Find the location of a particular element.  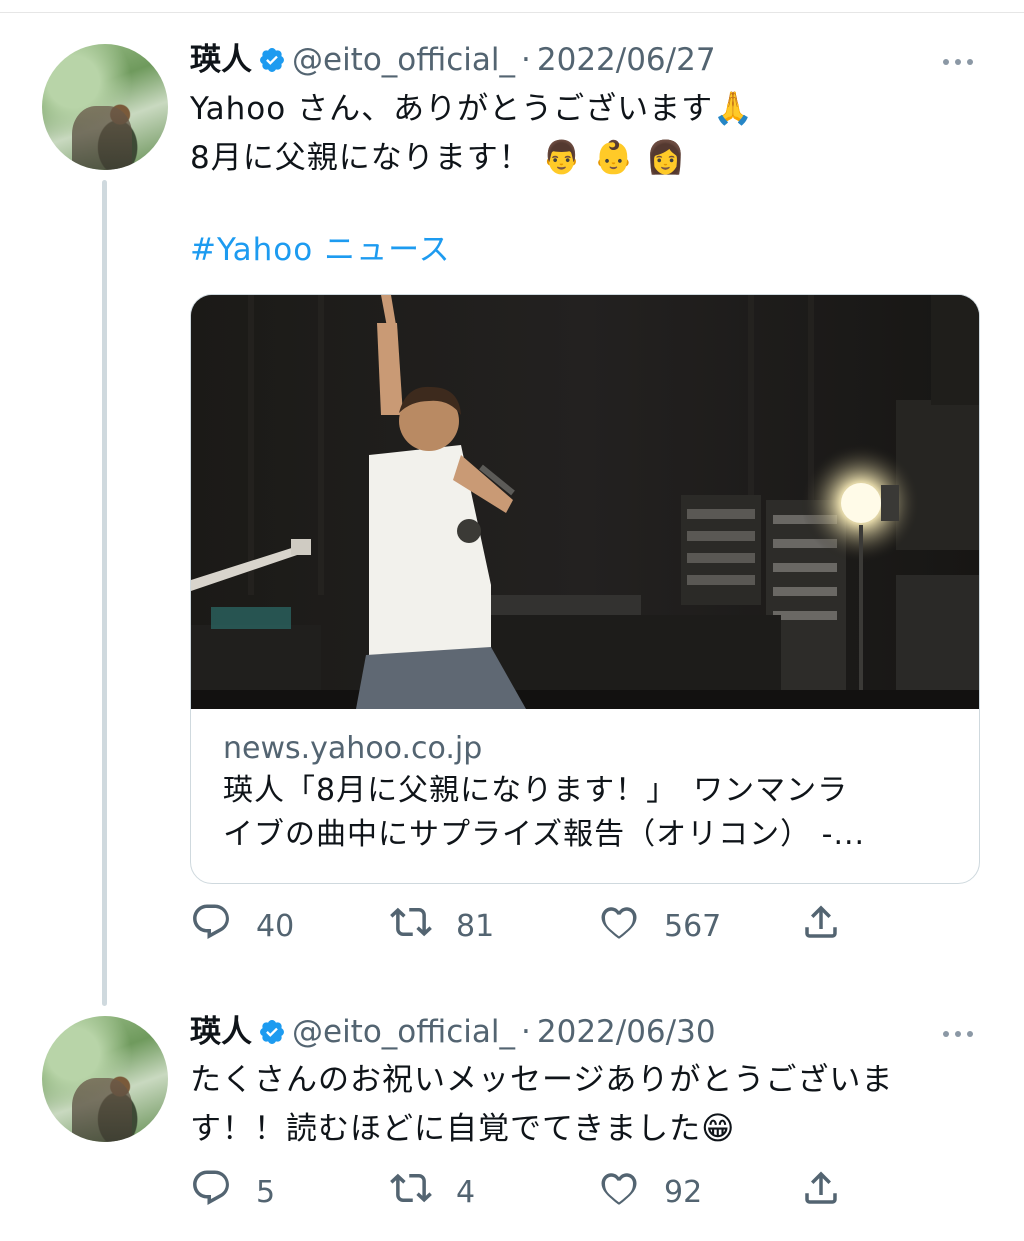

tweet-text: たくさんのお祝いメッセージありがとうございま す！！読むほどに自覚でてきました😁 is located at coordinates (580, 1104).